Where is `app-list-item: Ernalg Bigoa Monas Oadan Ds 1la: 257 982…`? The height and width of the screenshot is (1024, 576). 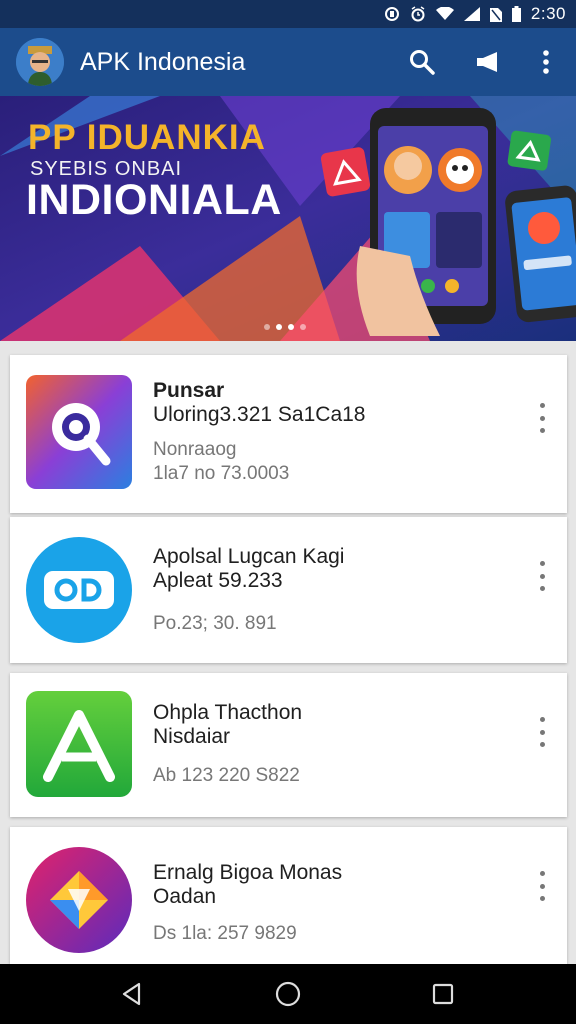
app-list-item: Ernalg Bigoa Monas Oadan Ds 1la: 257 982… is located at coordinates (288, 895).